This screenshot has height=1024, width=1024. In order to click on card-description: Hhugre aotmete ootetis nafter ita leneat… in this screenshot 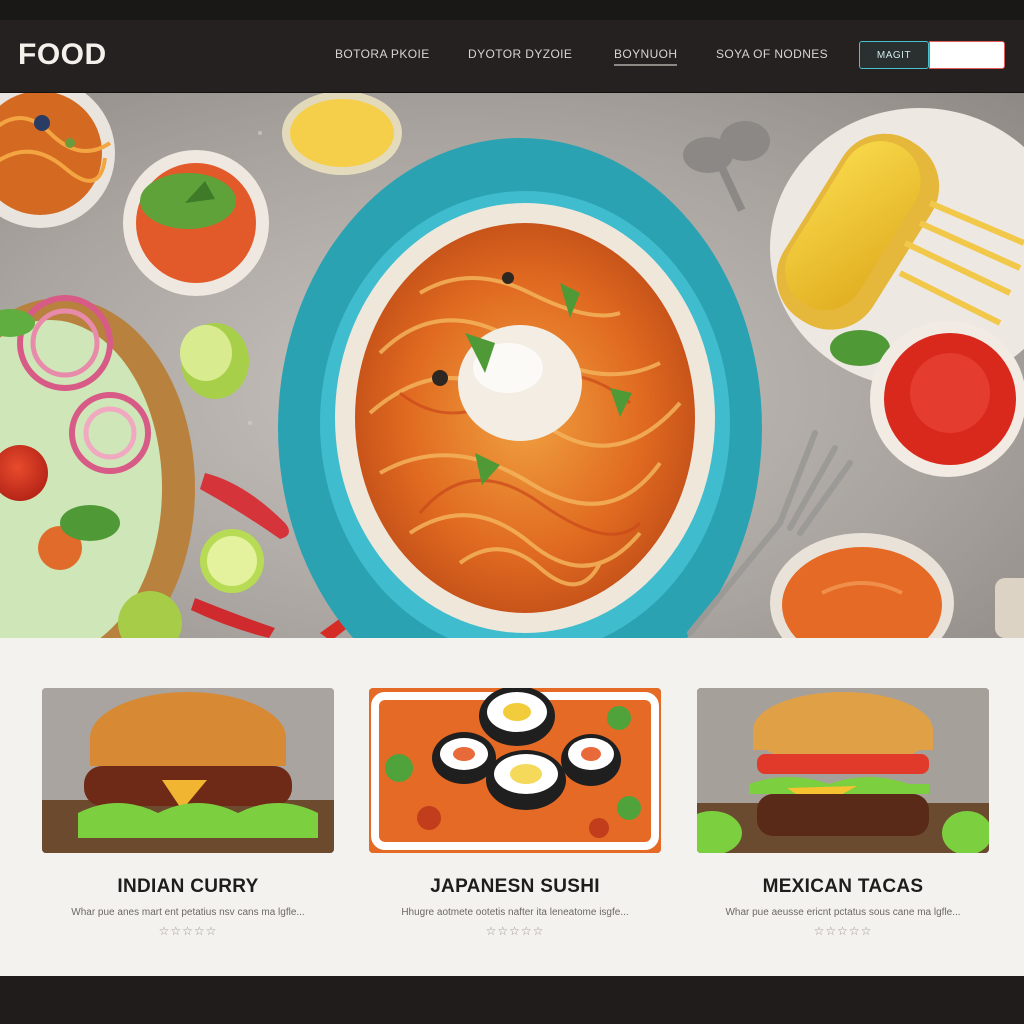, I will do `click(515, 912)`.